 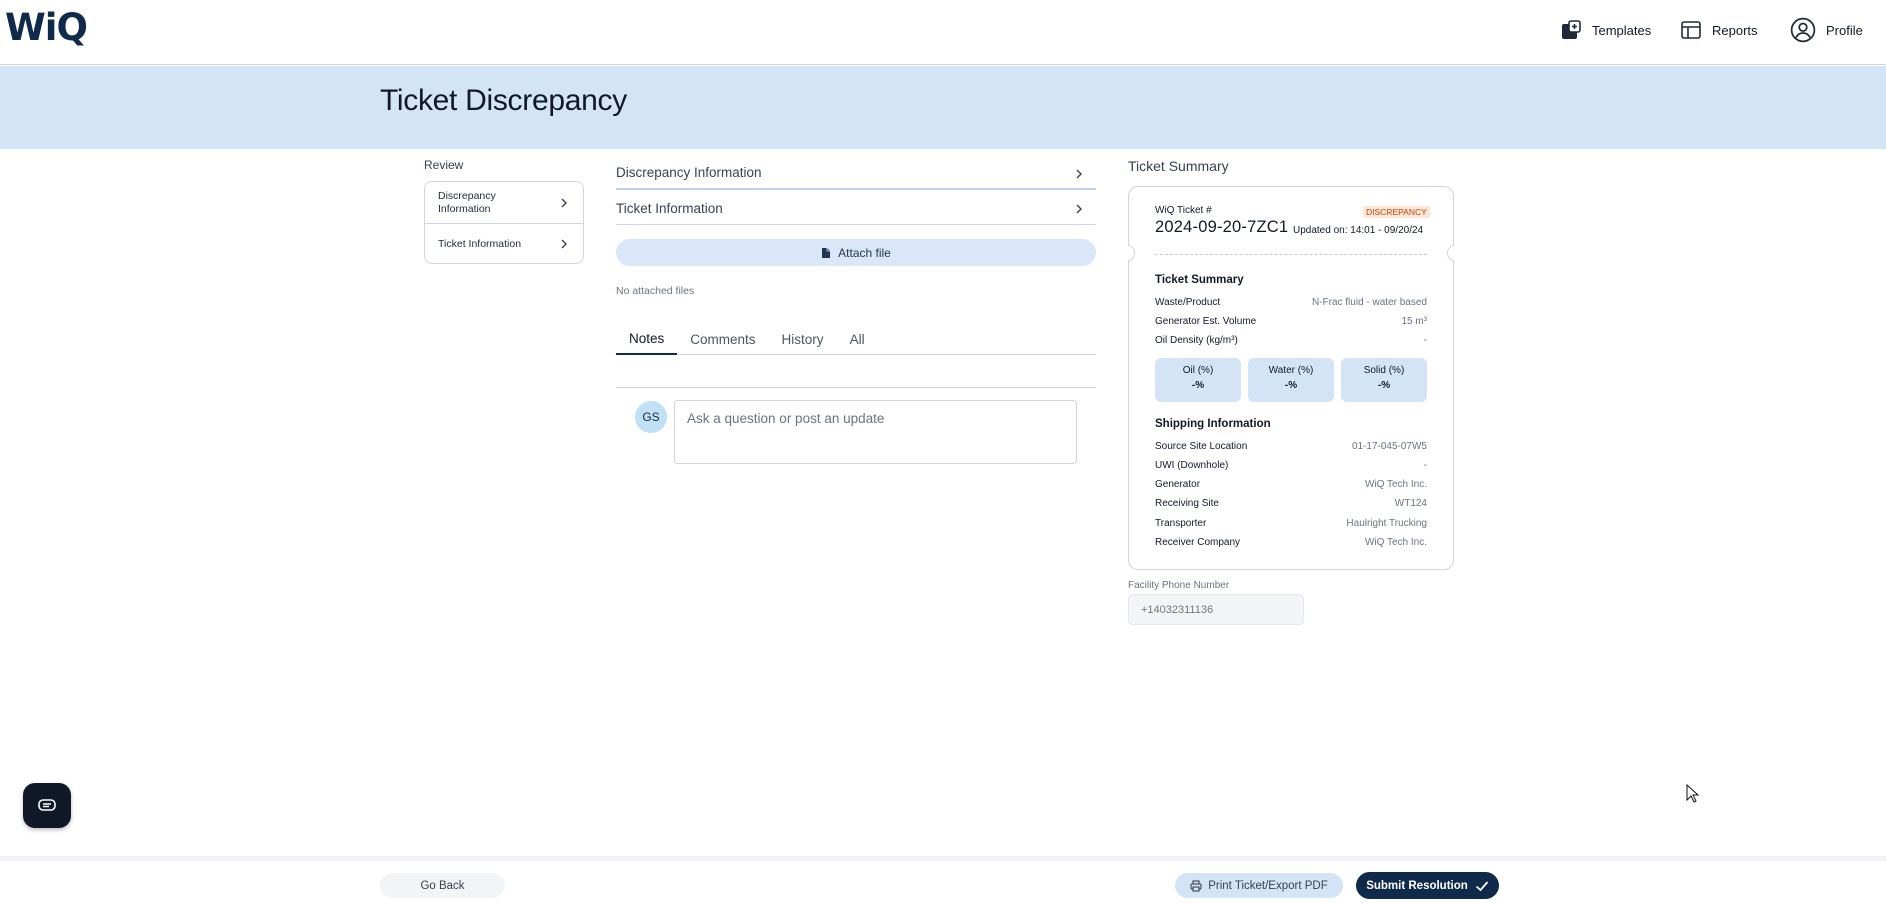 What do you see at coordinates (1735, 30) in the screenshot?
I see `nav-reports-label: Reports` at bounding box center [1735, 30].